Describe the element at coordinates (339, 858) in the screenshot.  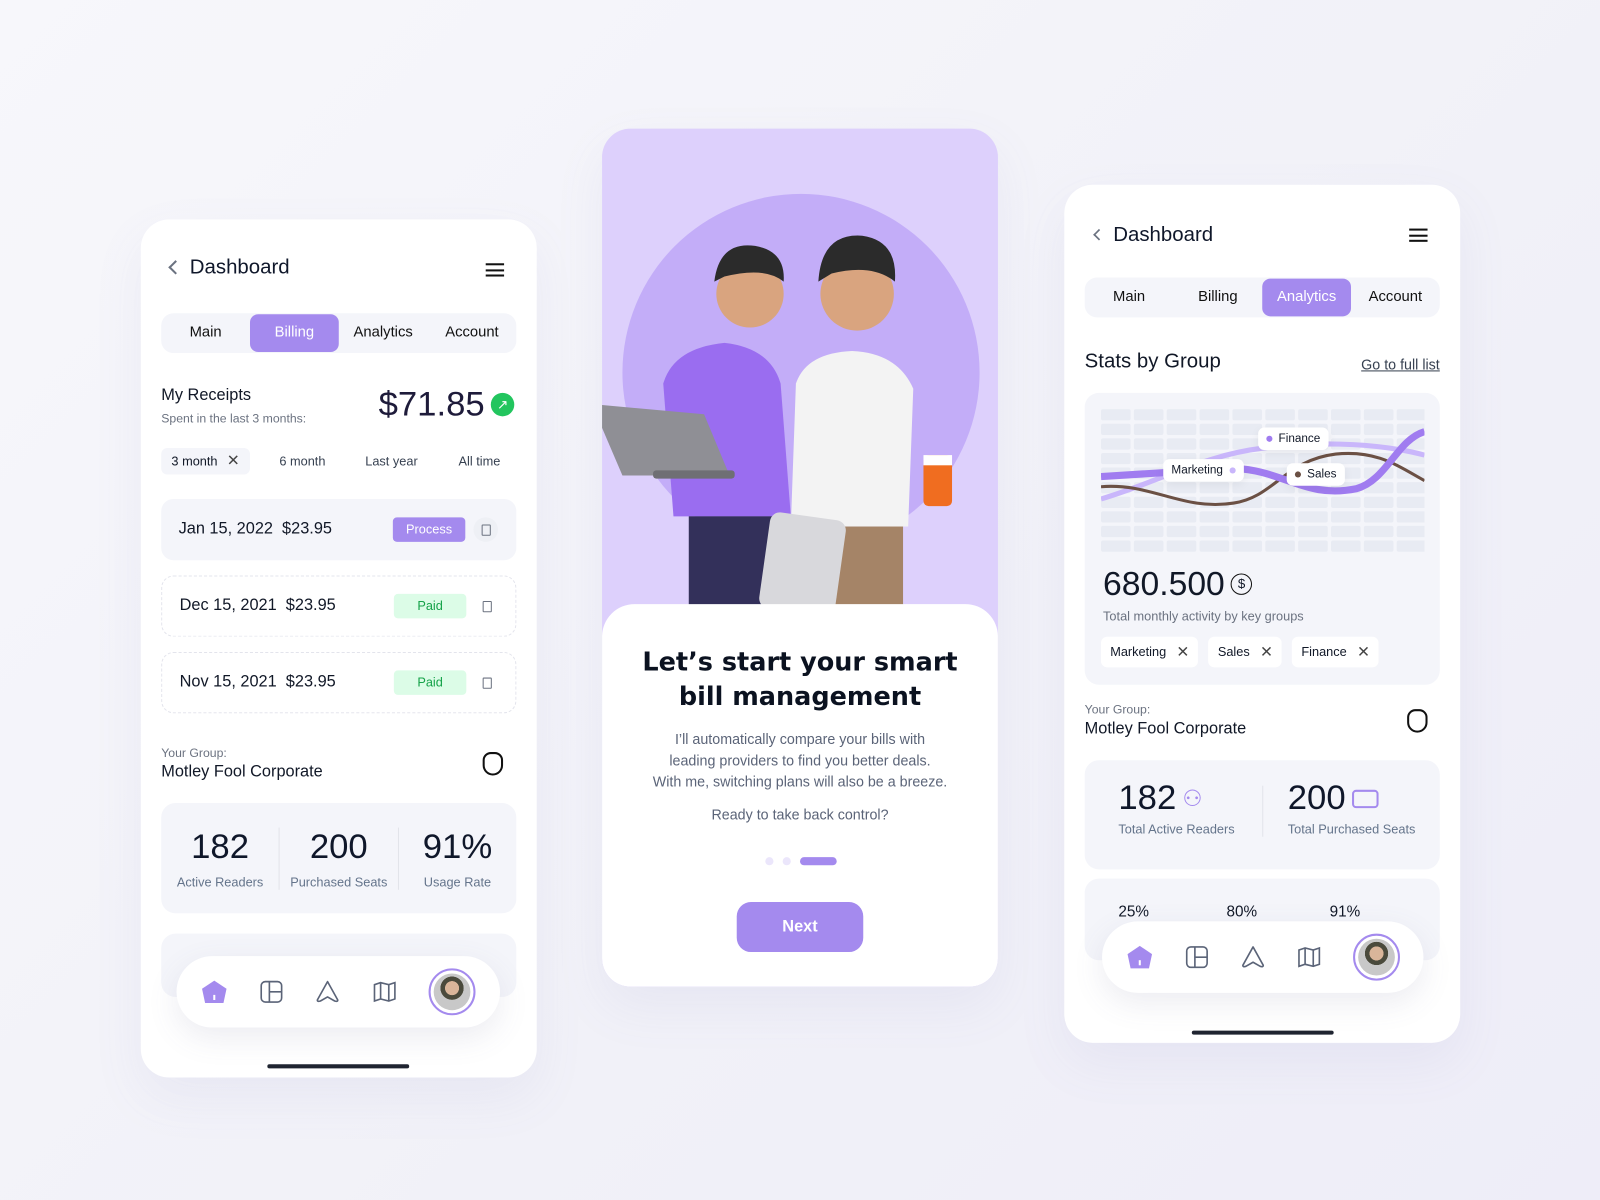
I see `stat-purchased-seats: 200 Purchased Seats` at that location.